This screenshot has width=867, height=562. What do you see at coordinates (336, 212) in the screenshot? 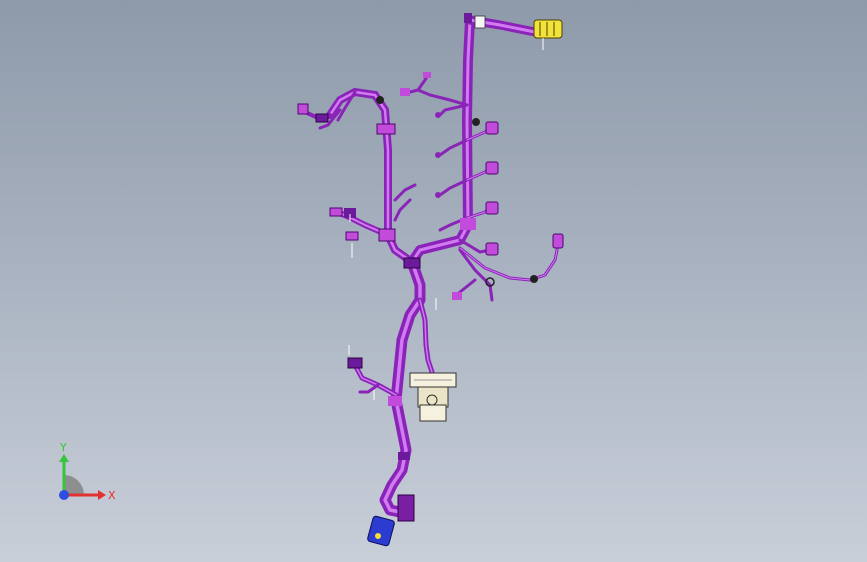
I see `left-connector-c` at bounding box center [336, 212].